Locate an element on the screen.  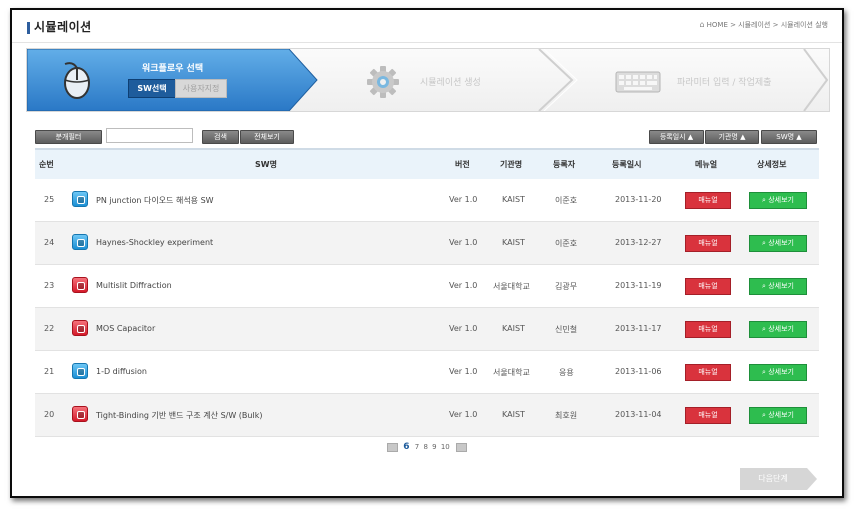
sw-name-link: Multislit Diffraction is located at coordinates (134, 285).